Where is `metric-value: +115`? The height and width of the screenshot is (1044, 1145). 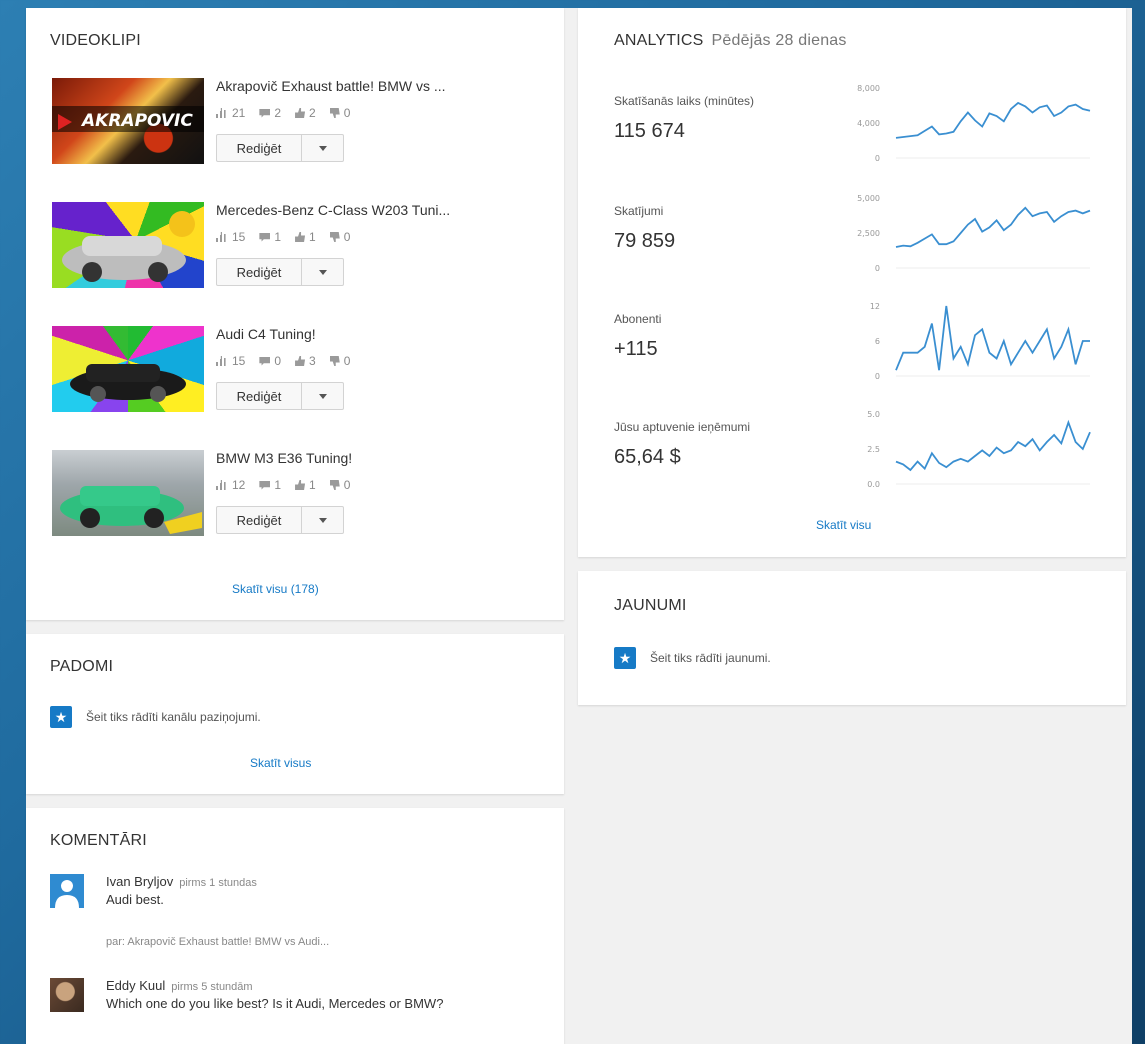
metric-value: +115 is located at coordinates (636, 349).